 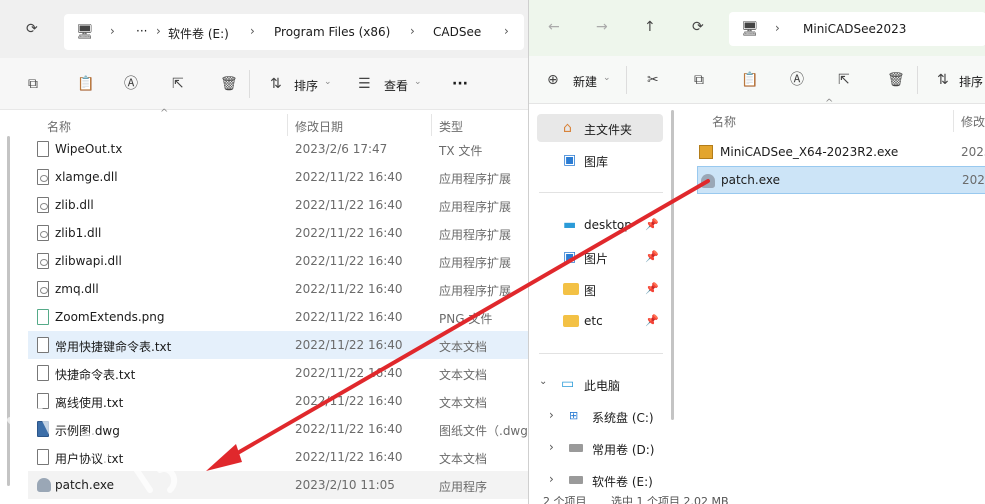 What do you see at coordinates (110, 317) in the screenshot?
I see `file-name: ZoomExtends.png` at bounding box center [110, 317].